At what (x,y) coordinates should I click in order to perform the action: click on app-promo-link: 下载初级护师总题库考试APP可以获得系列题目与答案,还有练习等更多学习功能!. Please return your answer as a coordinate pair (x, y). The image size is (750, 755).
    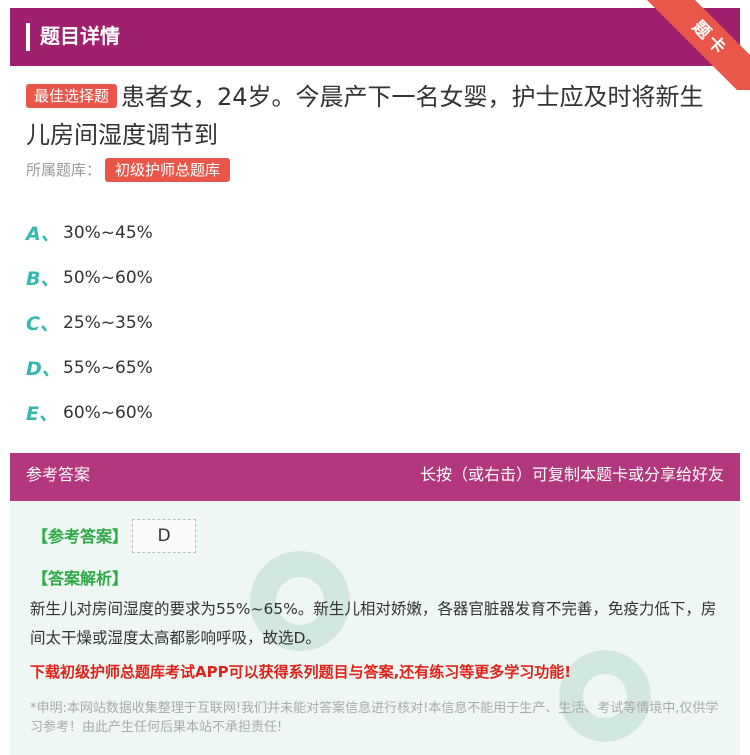
    Looking at the image, I should click on (380, 671).